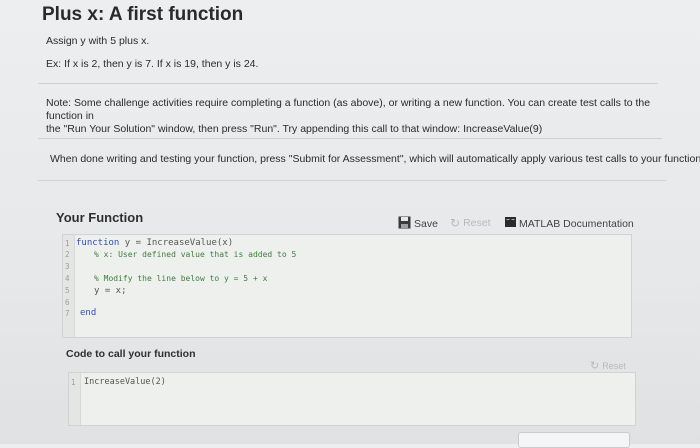 The image size is (700, 448). What do you see at coordinates (67, 278) in the screenshot?
I see `line-number: 4` at bounding box center [67, 278].